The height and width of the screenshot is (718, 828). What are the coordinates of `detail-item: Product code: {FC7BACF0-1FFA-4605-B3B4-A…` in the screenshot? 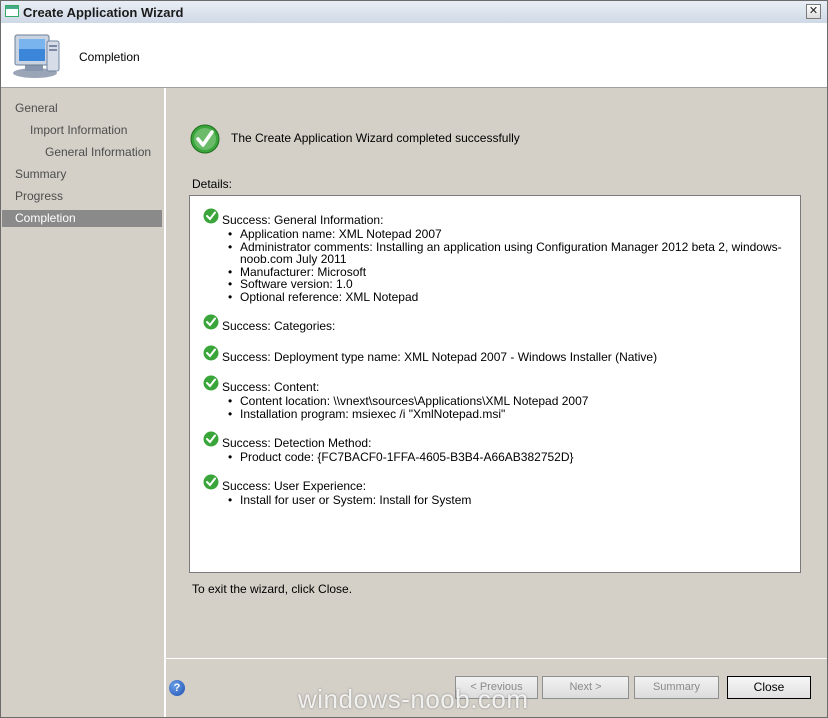 It's located at (510, 457).